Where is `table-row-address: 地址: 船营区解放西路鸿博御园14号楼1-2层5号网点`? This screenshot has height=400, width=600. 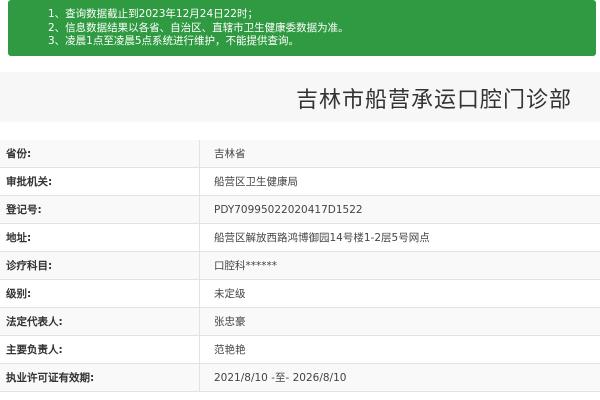
table-row-address: 地址: 船营区解放西路鸿博御园14号楼1-2层5号网点 is located at coordinates (300, 238).